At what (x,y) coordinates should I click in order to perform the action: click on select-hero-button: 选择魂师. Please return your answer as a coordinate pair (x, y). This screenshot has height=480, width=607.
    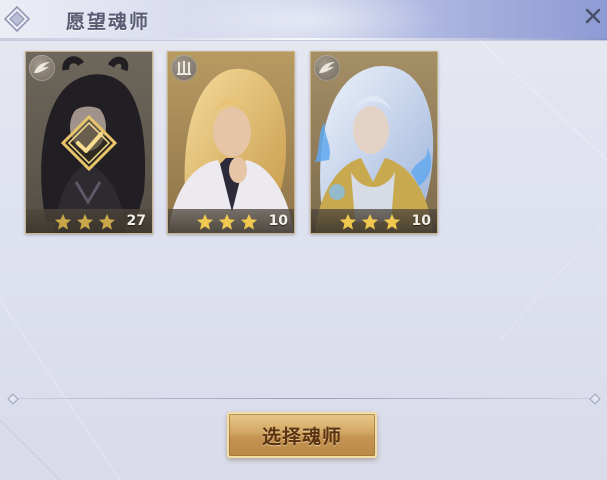
    Looking at the image, I should click on (302, 435).